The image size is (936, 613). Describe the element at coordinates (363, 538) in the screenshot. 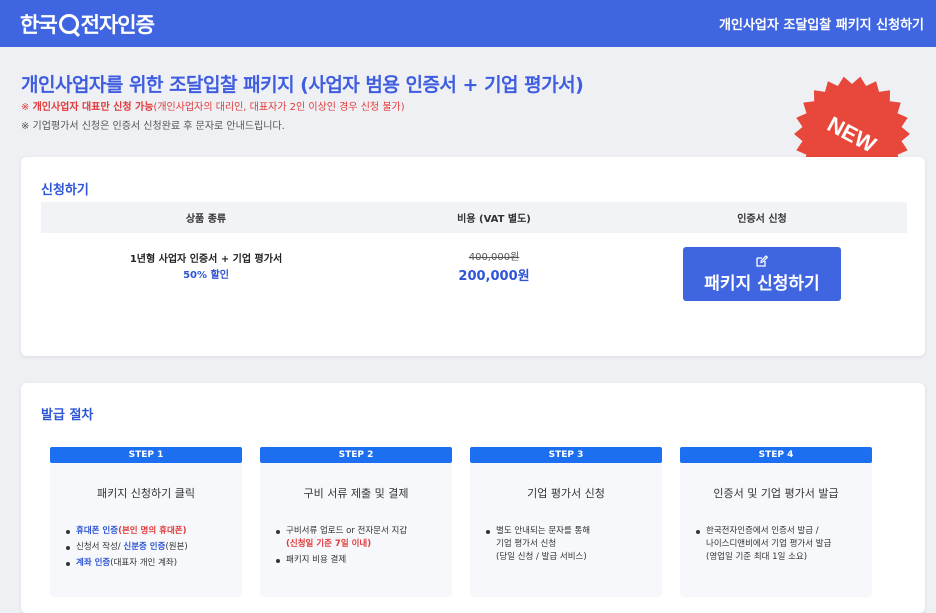

I see `step-detail-item: 구비서류 업로드 or 전자문서 지갑 (신청일 기준 7일 이내)` at that location.